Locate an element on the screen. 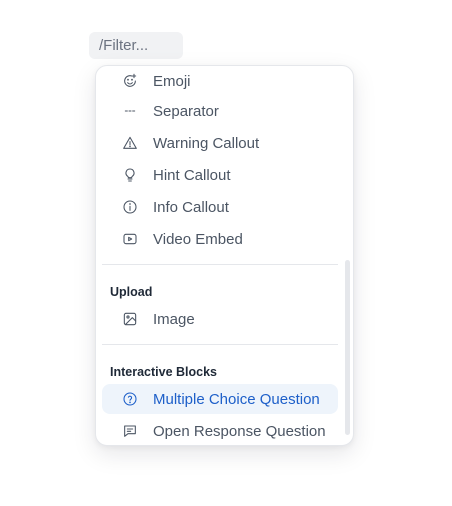  menu-item-label: Hint Callout is located at coordinates (192, 175).